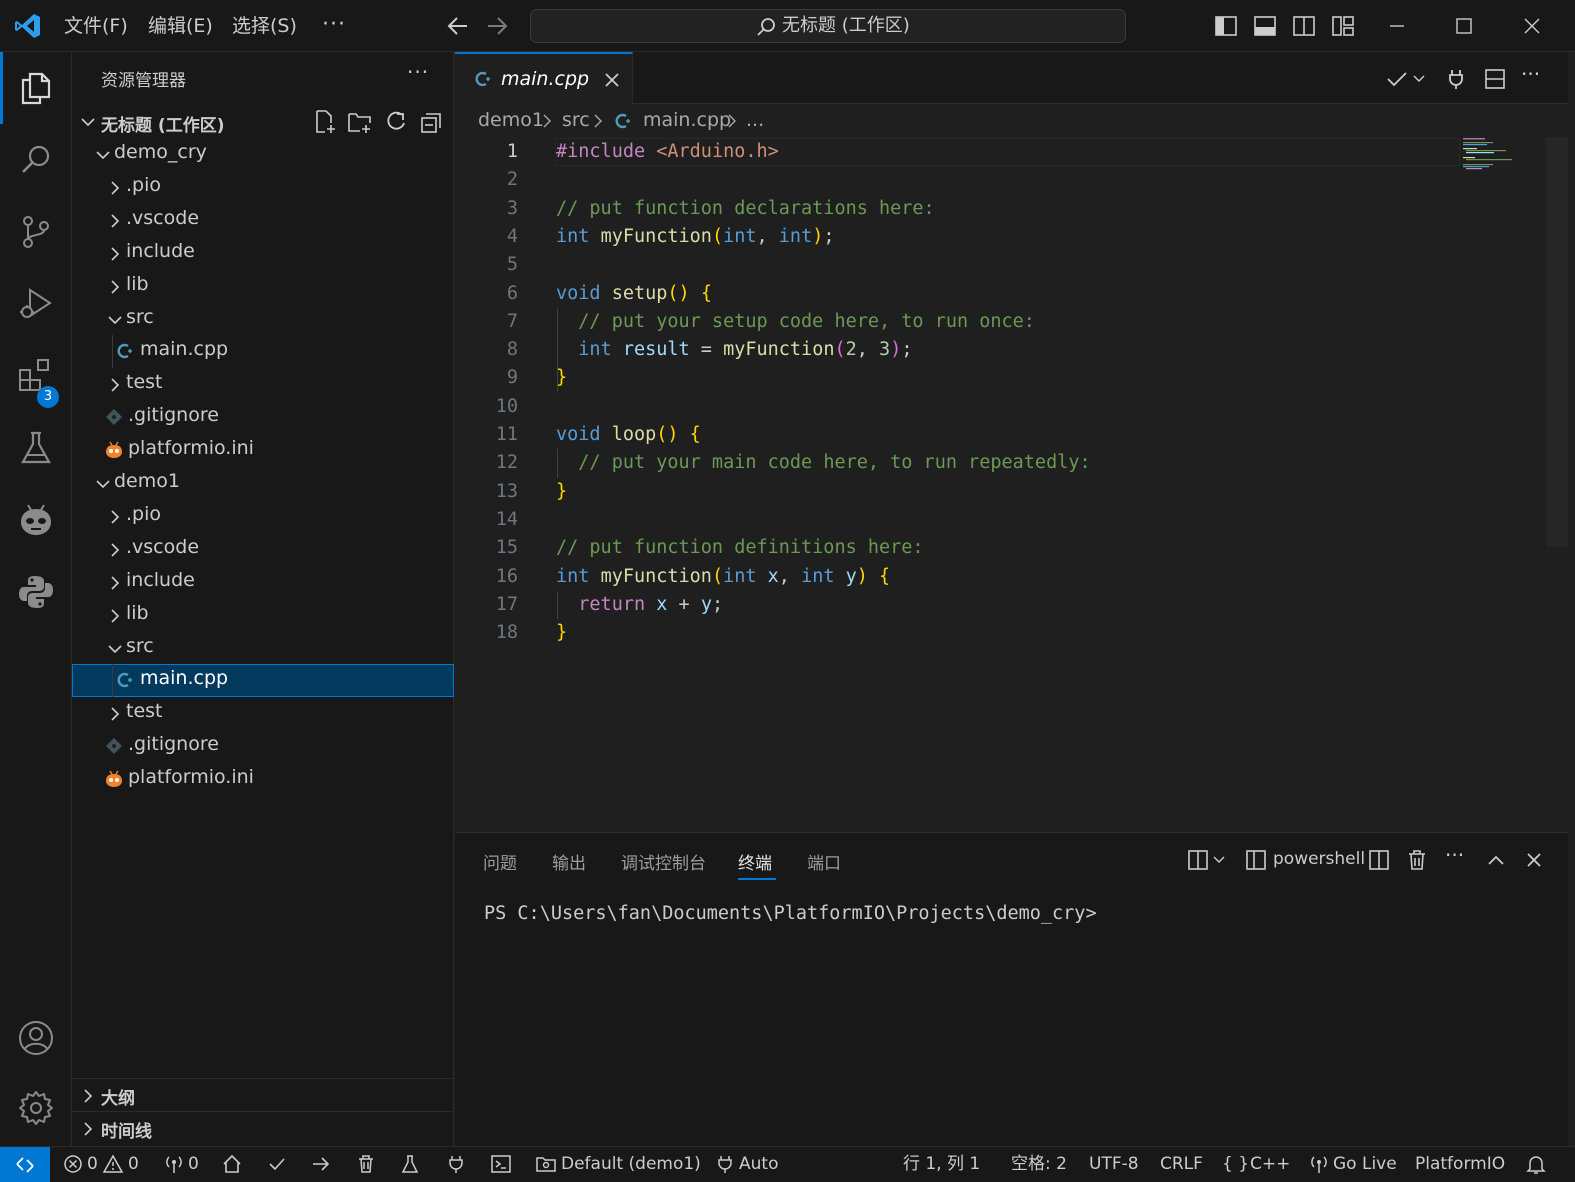 This screenshot has height=1182, width=1575. I want to click on split-editor-icon, so click(1495, 79).